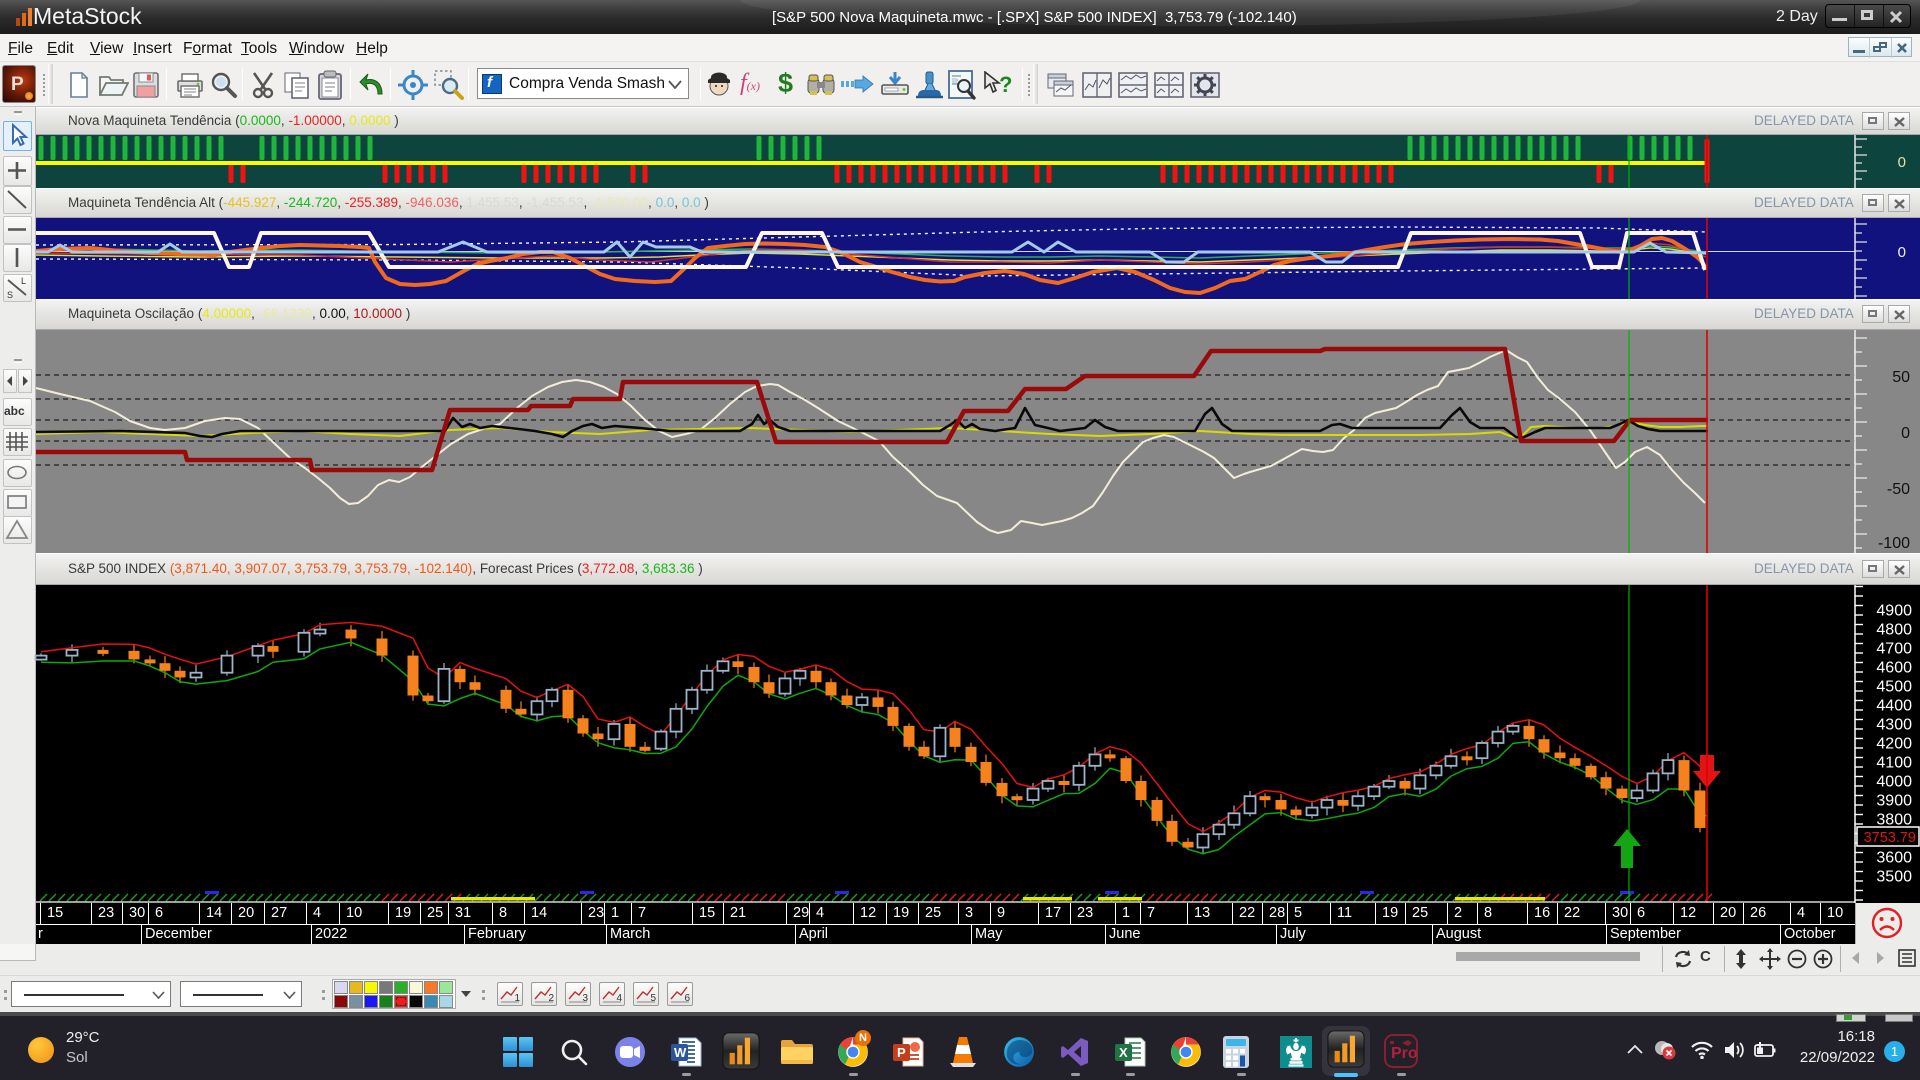  I want to click on svg-text: 4400, so click(1894, 706).